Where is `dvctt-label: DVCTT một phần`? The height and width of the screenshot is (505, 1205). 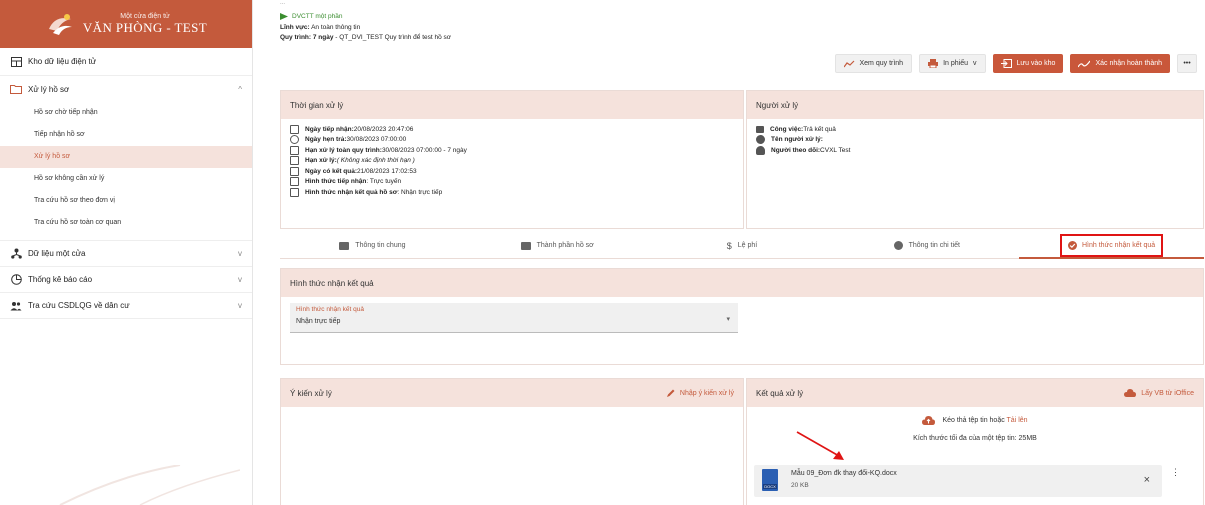
dvctt-label: DVCTT một phần is located at coordinates (317, 16).